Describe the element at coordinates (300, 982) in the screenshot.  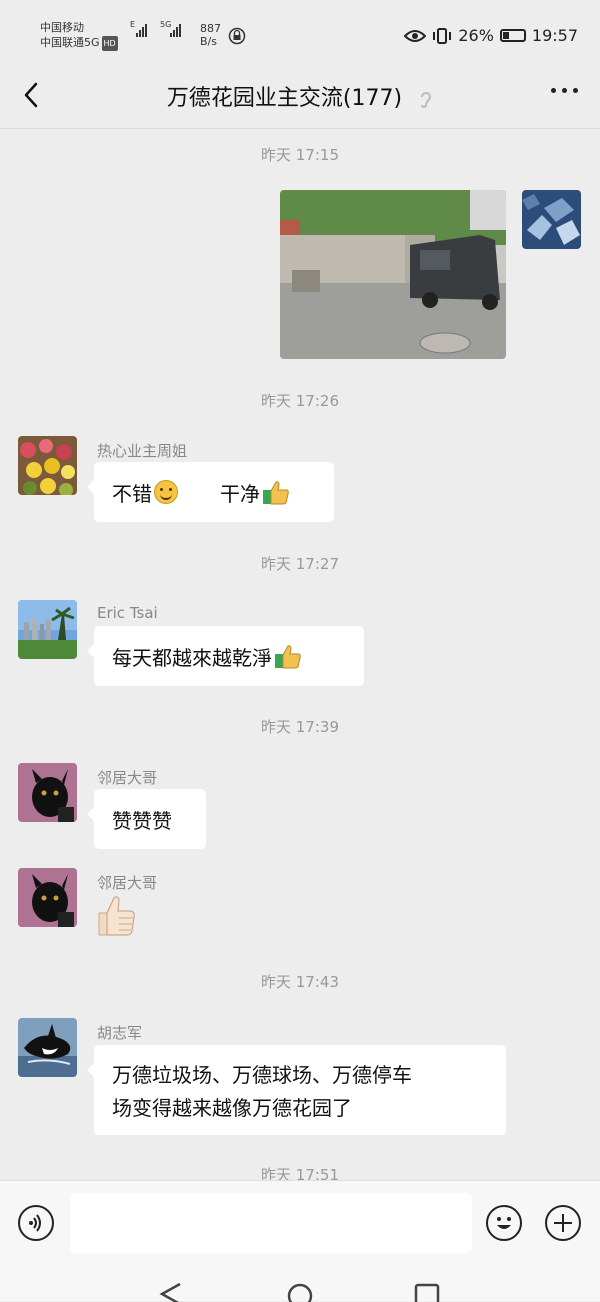
I see `message-time: 昨天 17:43` at that location.